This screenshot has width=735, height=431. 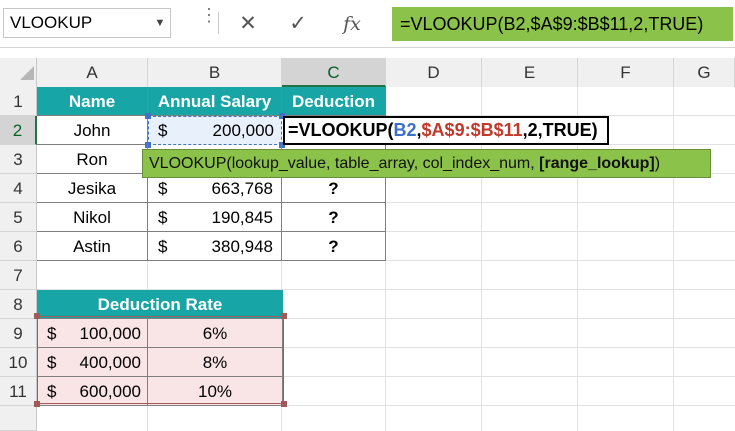 What do you see at coordinates (92, 217) in the screenshot?
I see `cell-name: Nikol` at bounding box center [92, 217].